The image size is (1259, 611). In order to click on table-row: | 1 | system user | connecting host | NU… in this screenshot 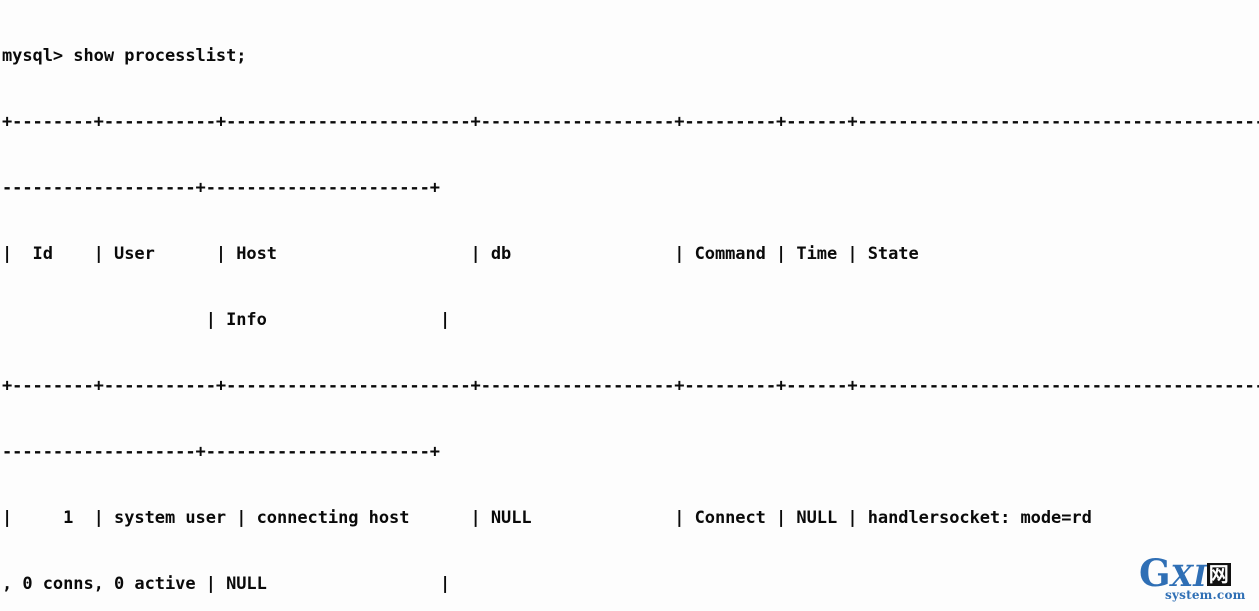, I will do `click(547, 518)`.